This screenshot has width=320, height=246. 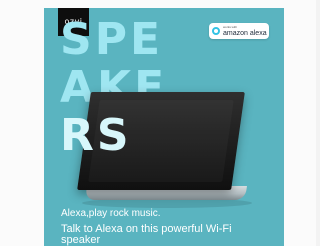 What do you see at coordinates (245, 33) in the screenshot?
I see `alexa-badge-big-text: amazon alexa` at bounding box center [245, 33].